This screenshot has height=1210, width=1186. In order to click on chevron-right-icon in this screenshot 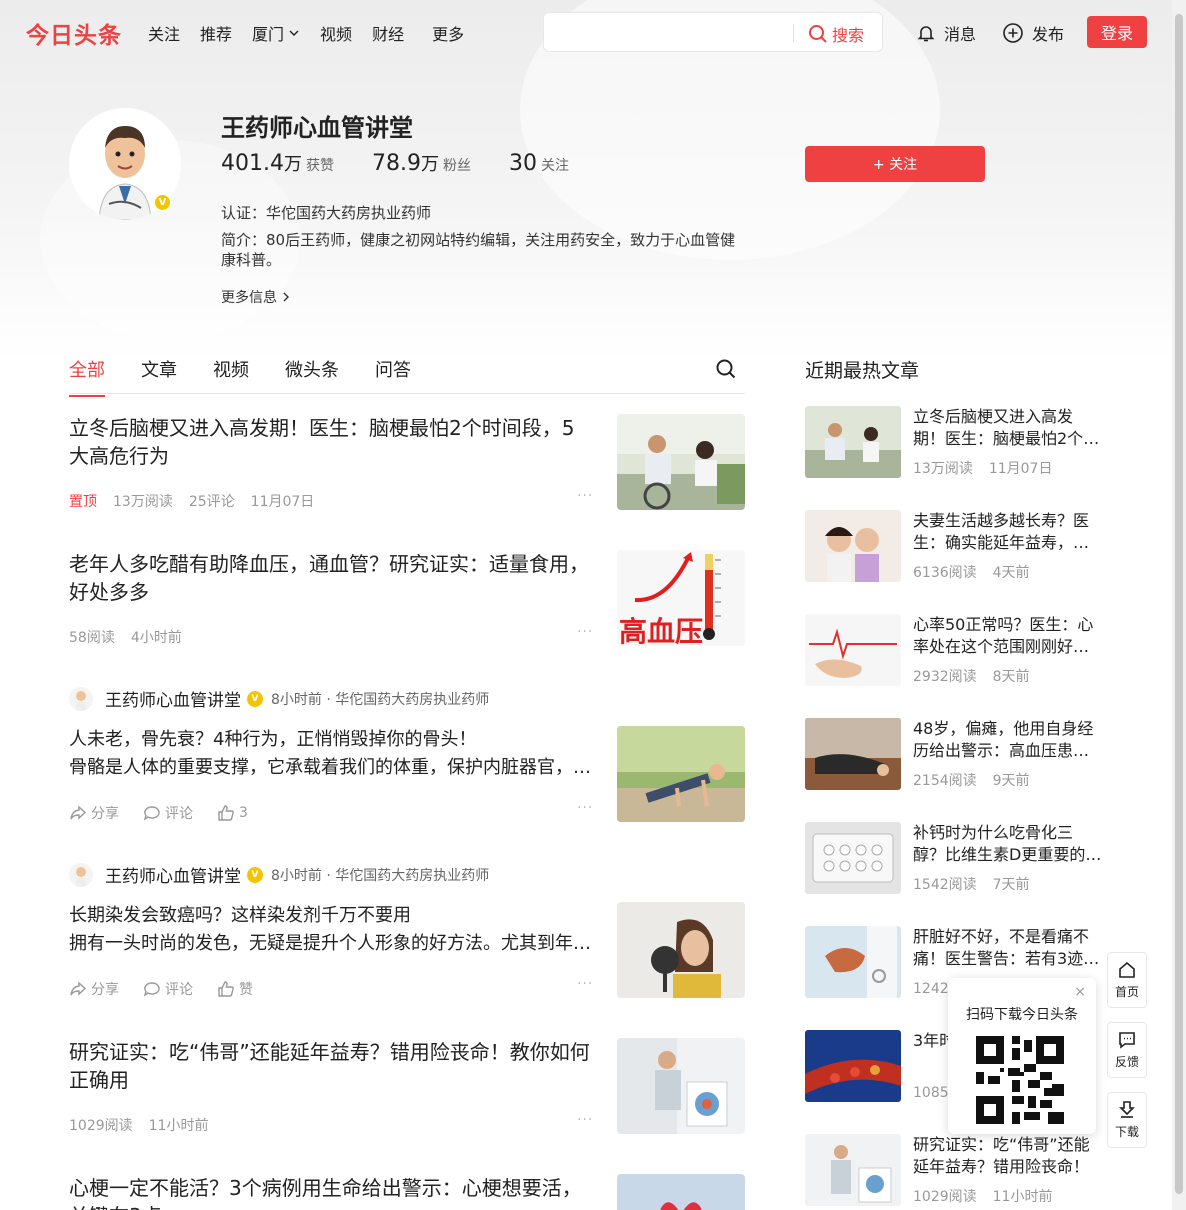, I will do `click(286, 297)`.